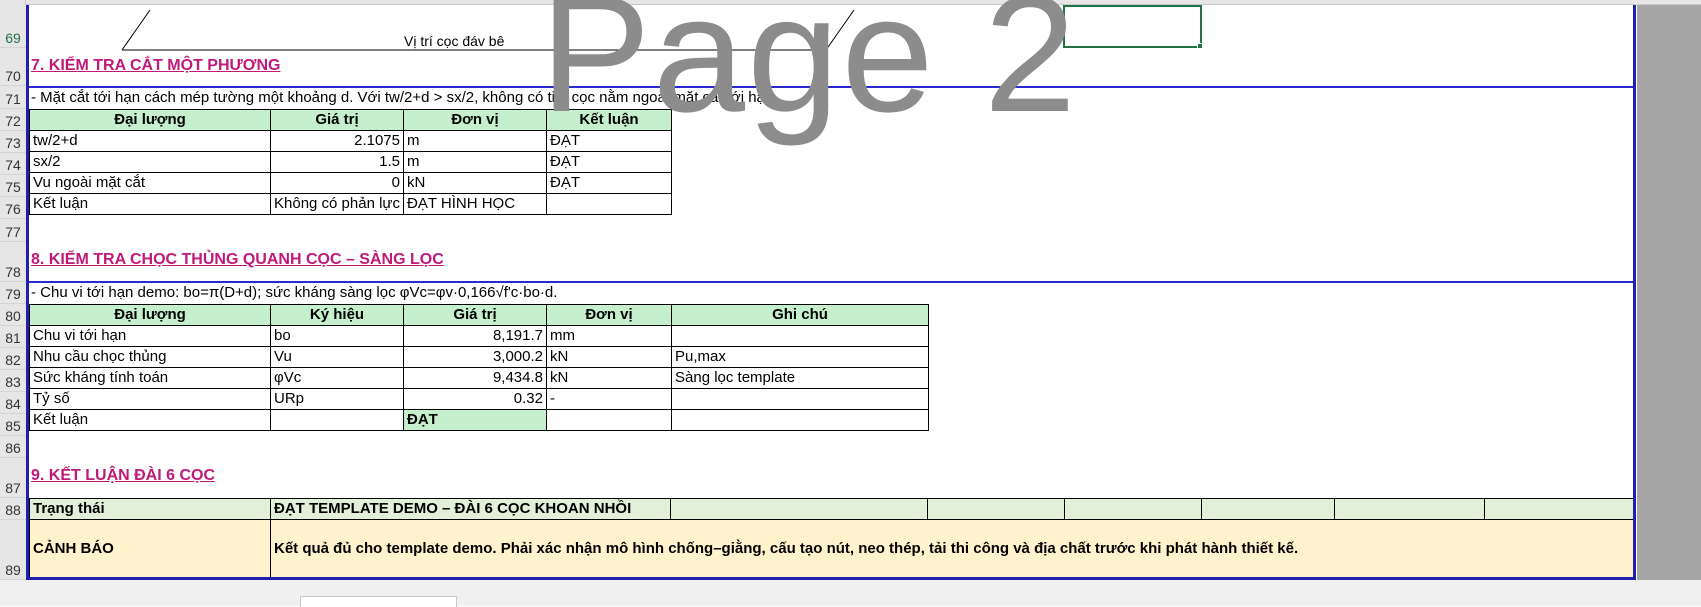 This screenshot has height=607, width=1701. I want to click on table-cell: 9,434.8, so click(475, 378).